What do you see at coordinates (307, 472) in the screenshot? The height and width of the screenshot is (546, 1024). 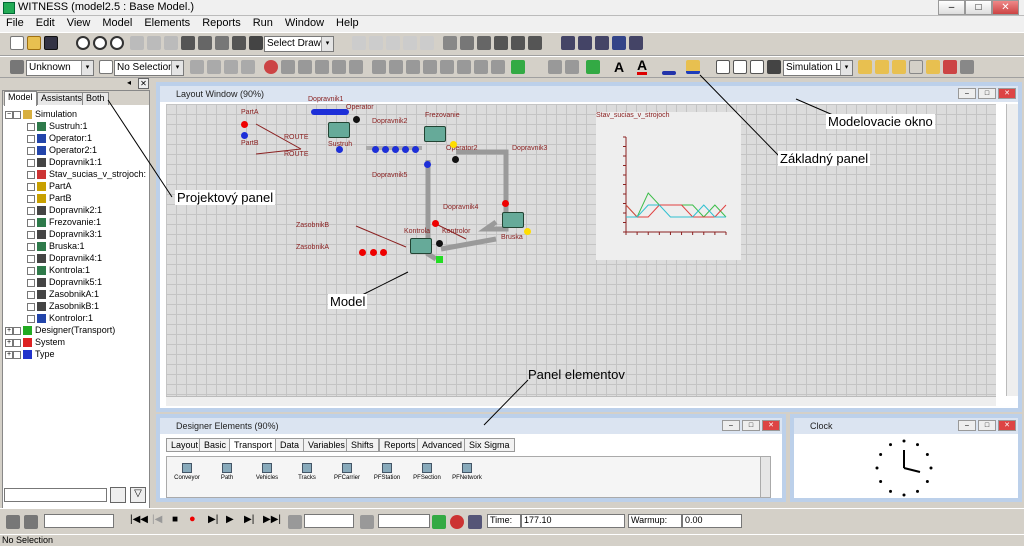 I see `element-tracks: Tracks` at bounding box center [307, 472].